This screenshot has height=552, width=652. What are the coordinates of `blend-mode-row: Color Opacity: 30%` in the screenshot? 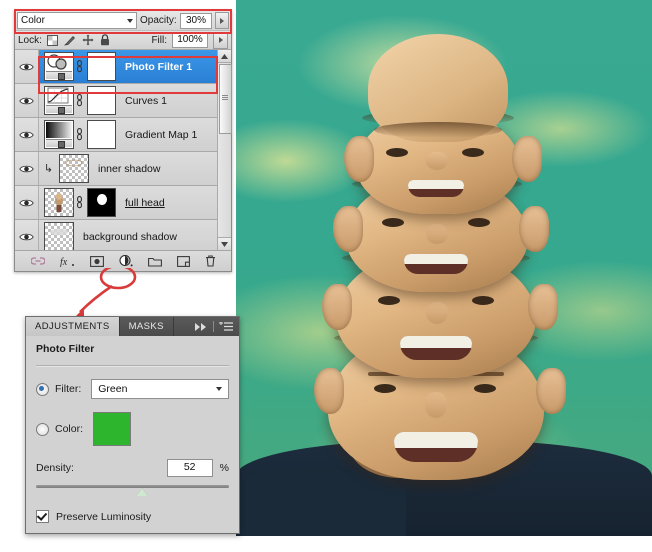 It's located at (123, 20).